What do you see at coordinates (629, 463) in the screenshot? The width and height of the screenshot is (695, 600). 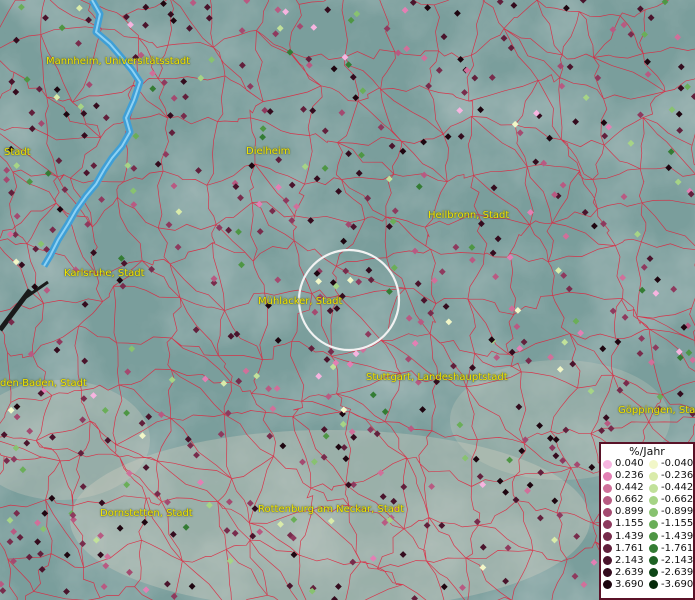 I see `legend-value: 0.040` at bounding box center [629, 463].